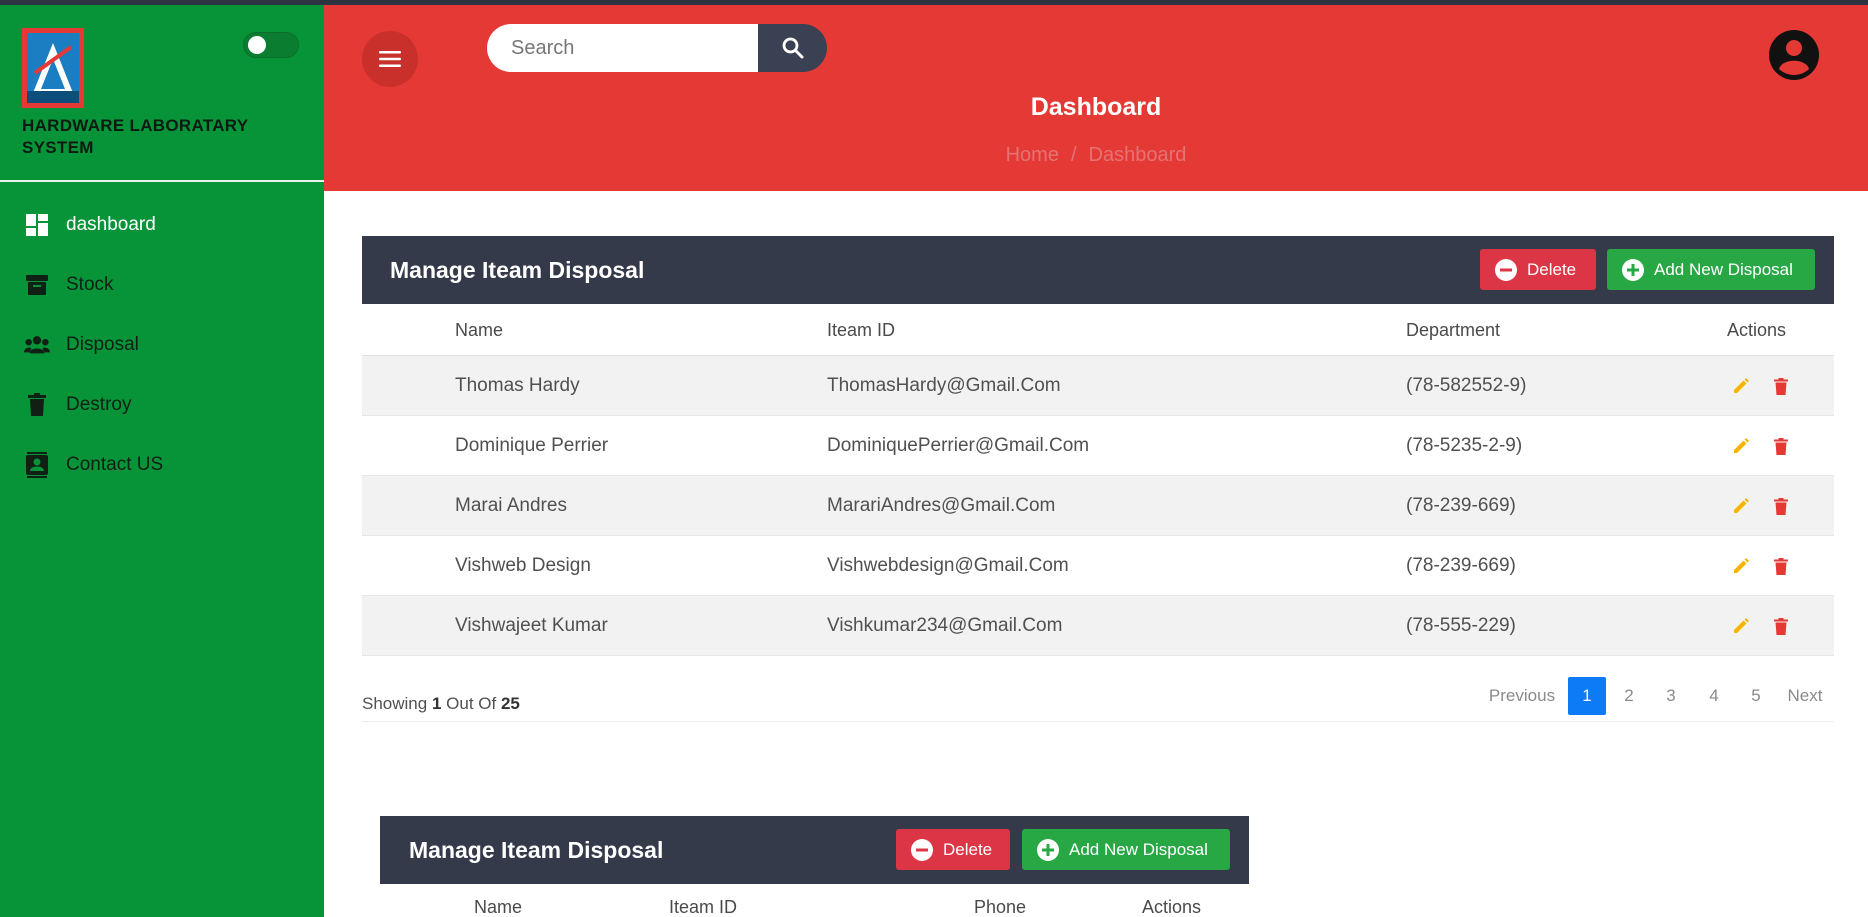  I want to click on logo, so click(53, 68).